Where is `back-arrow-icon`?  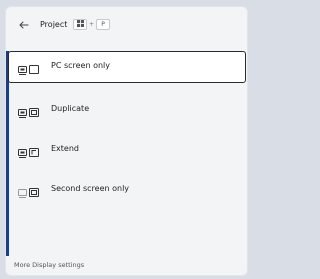
back-arrow-icon is located at coordinates (24, 26).